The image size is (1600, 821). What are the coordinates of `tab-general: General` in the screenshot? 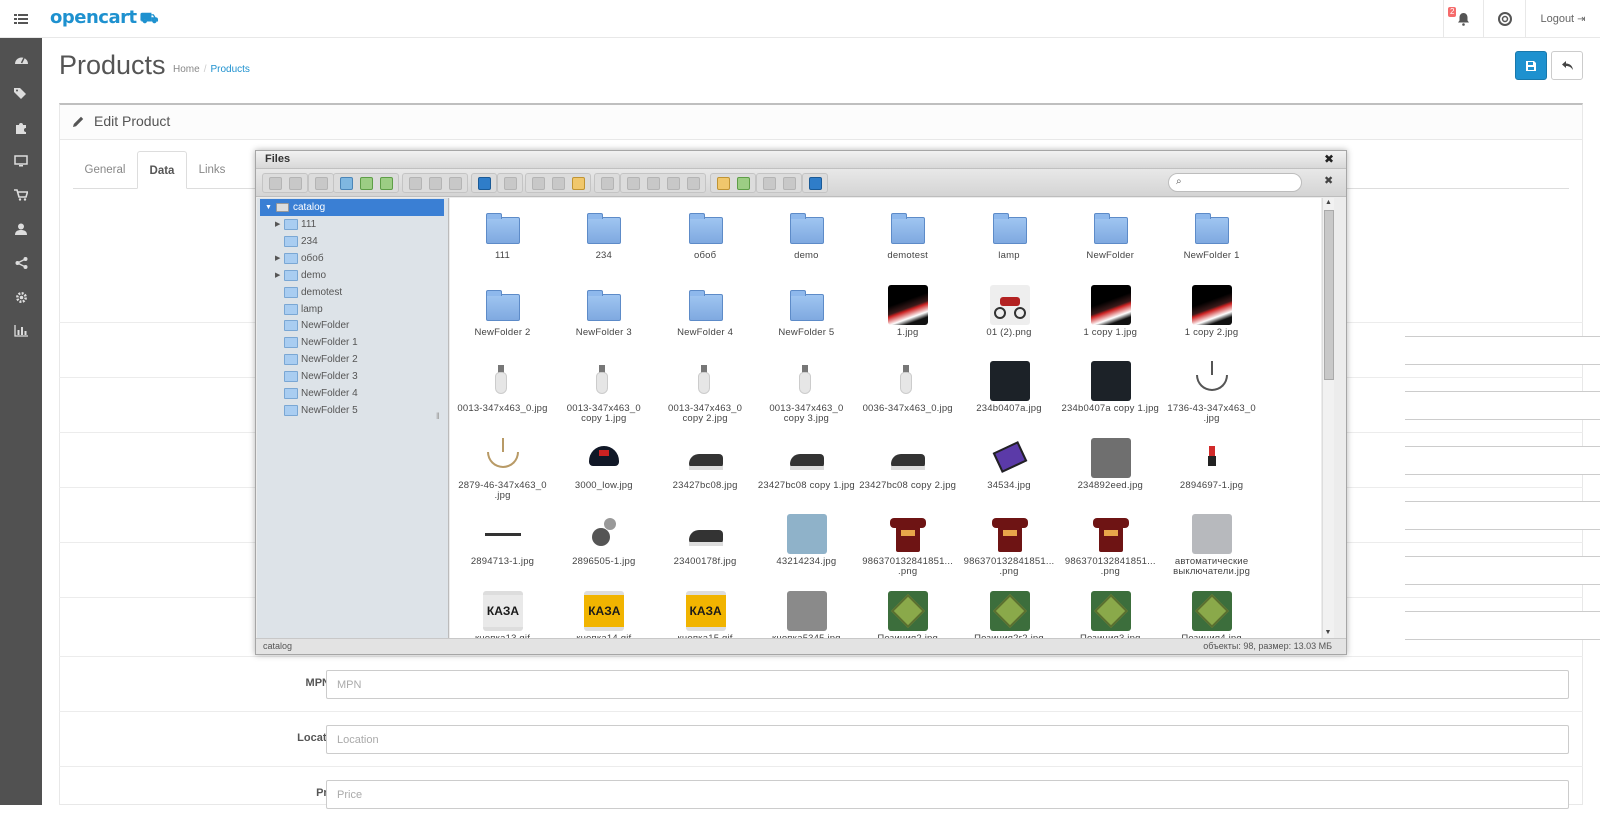 It's located at (105, 170).